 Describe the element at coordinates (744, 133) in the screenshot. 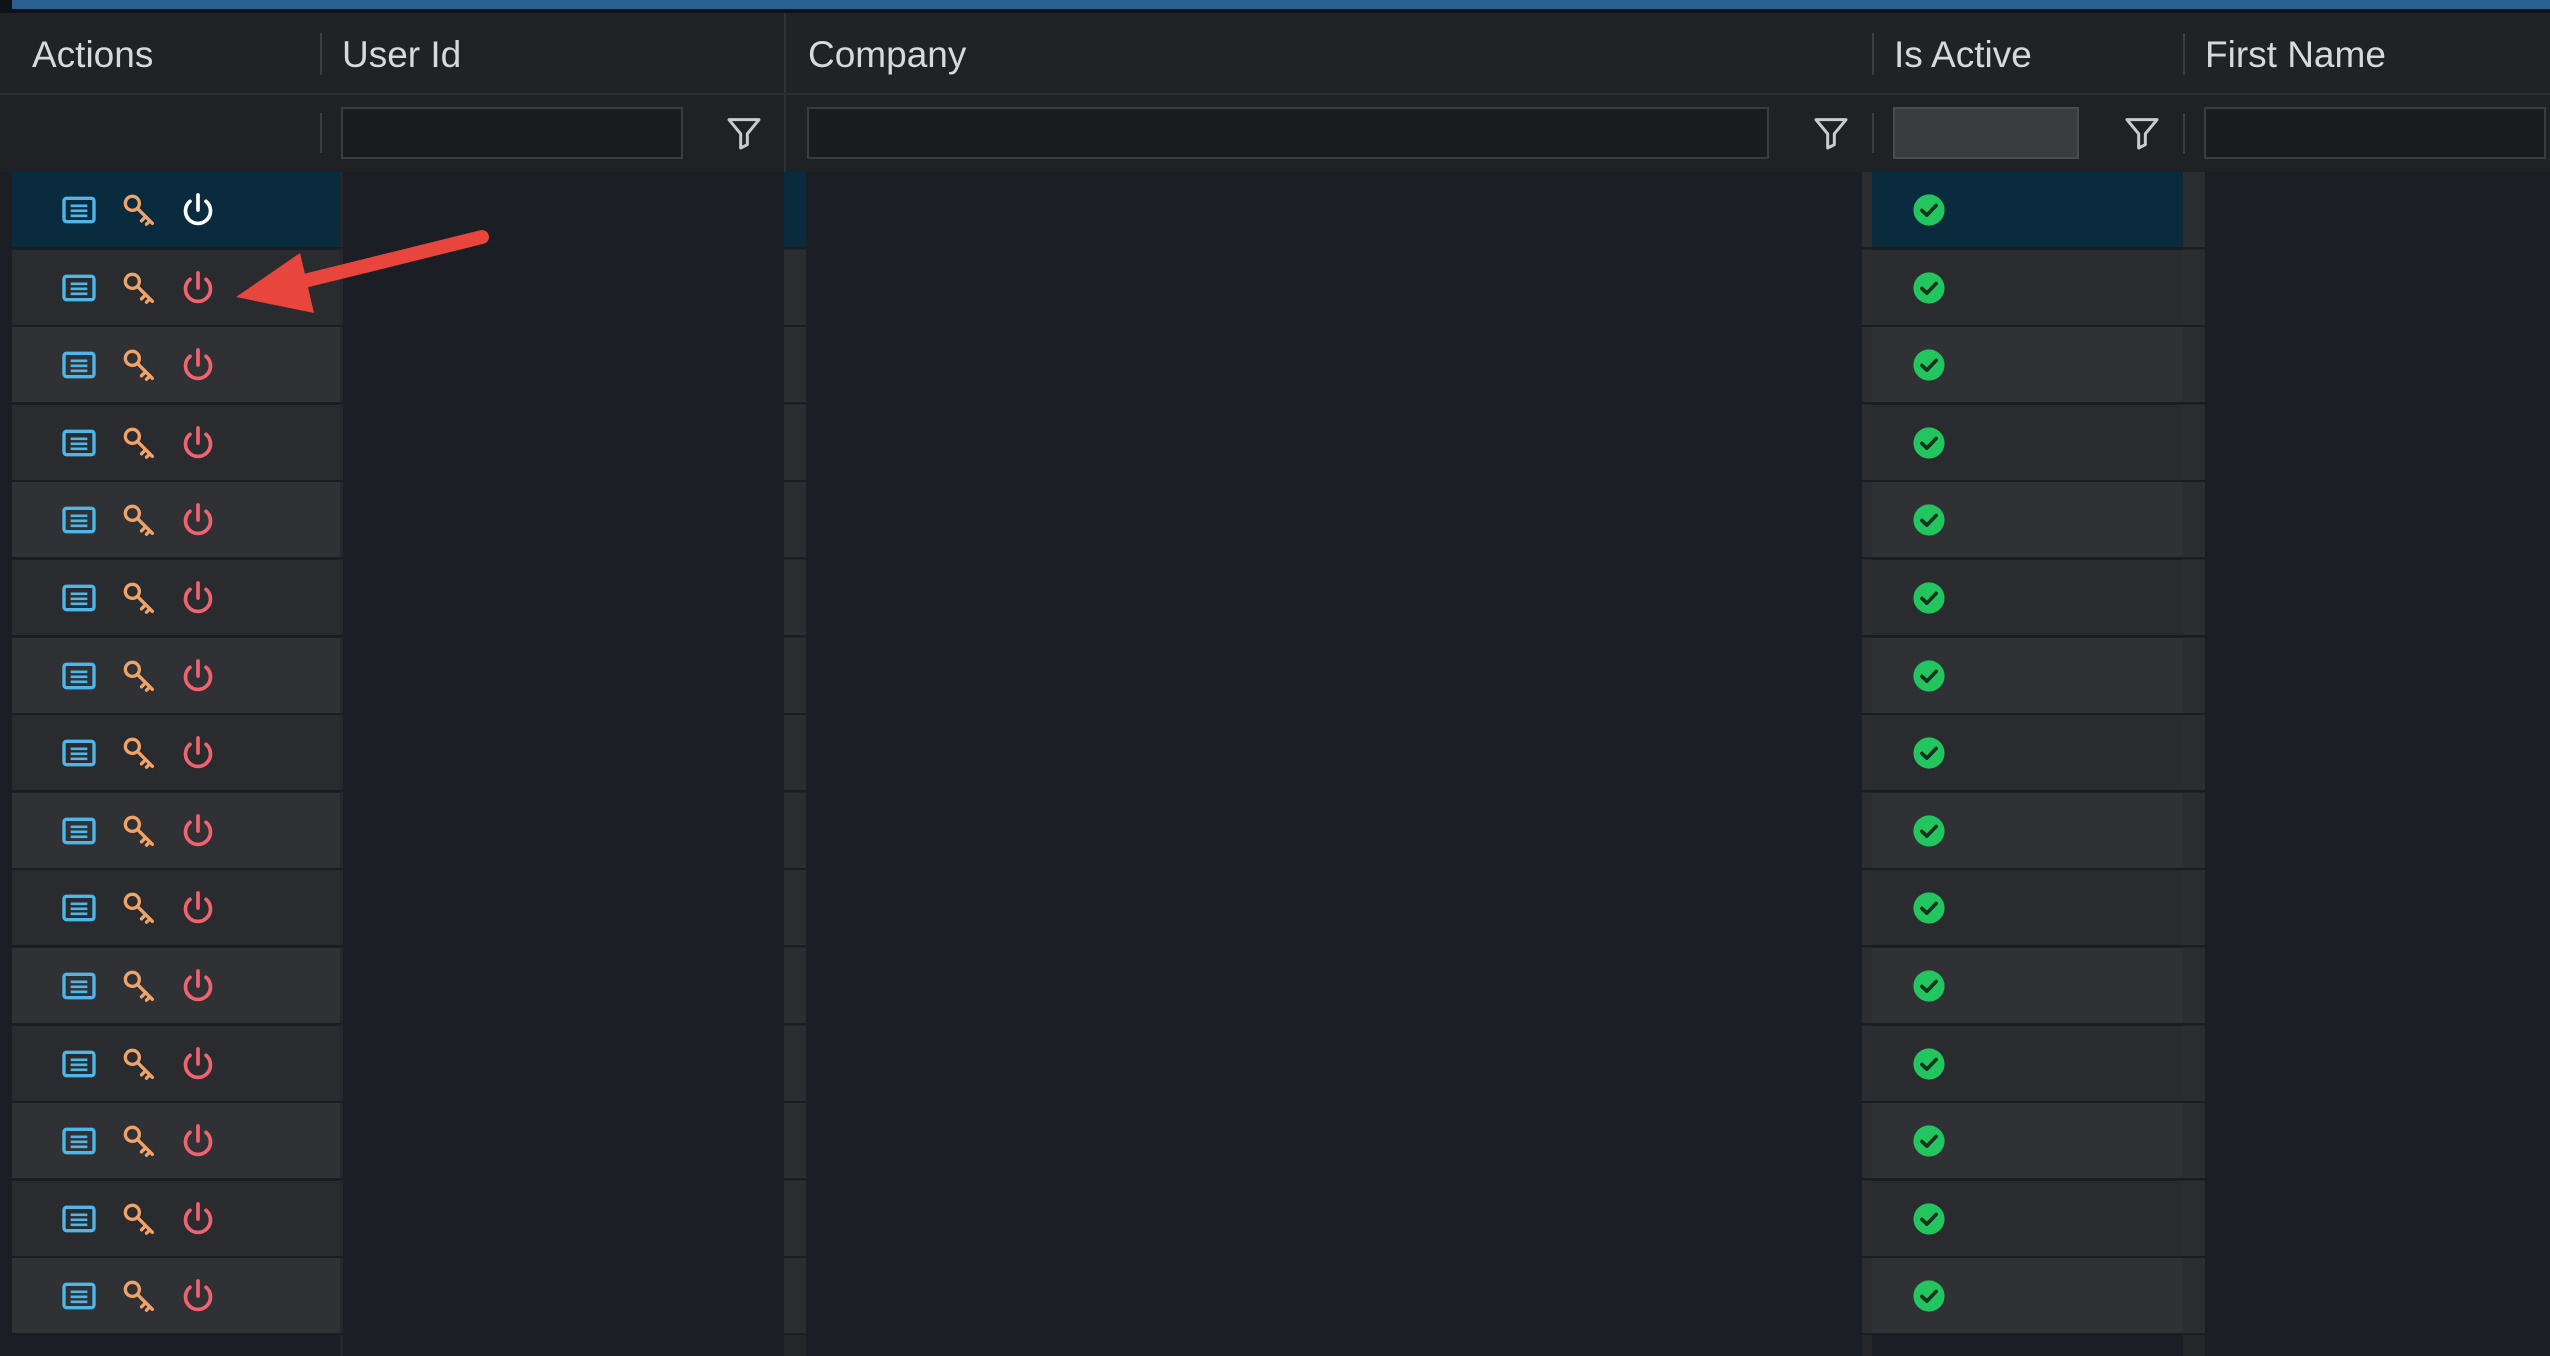

I see `user-id-filter-button` at that location.